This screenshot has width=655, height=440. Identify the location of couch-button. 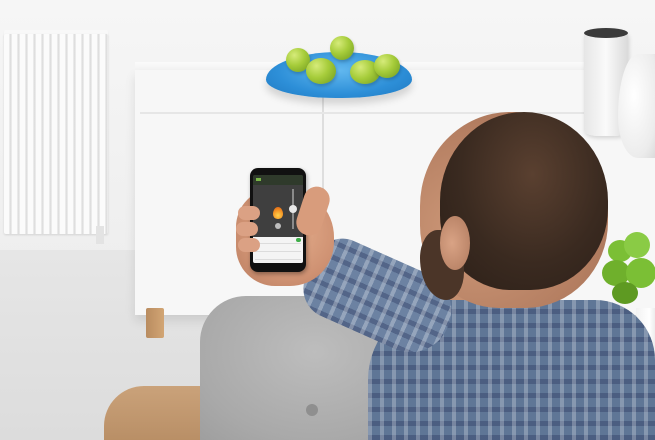
(312, 410).